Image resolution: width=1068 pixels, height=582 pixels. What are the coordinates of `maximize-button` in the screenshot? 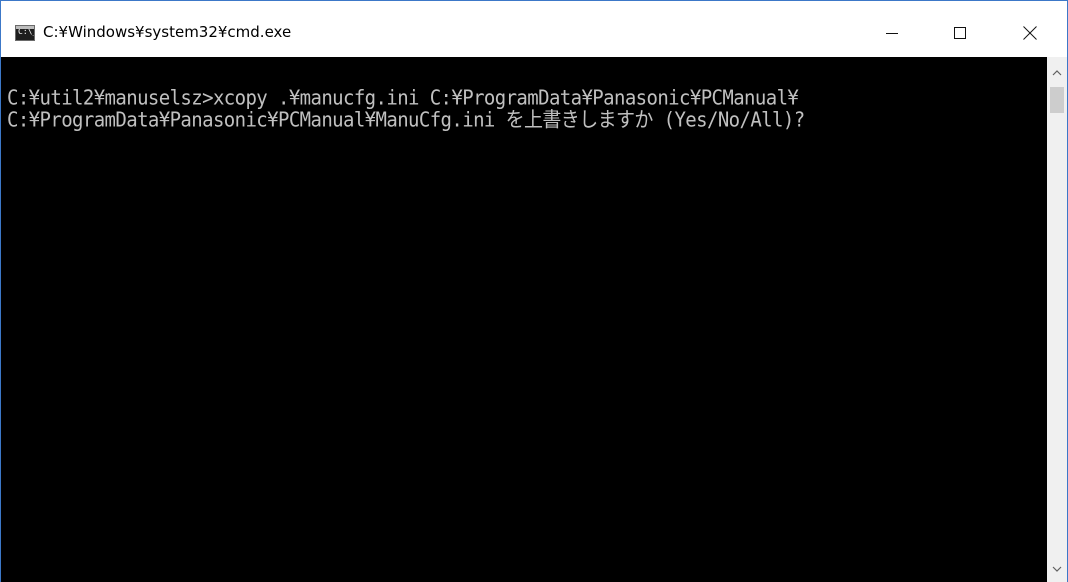 It's located at (960, 33).